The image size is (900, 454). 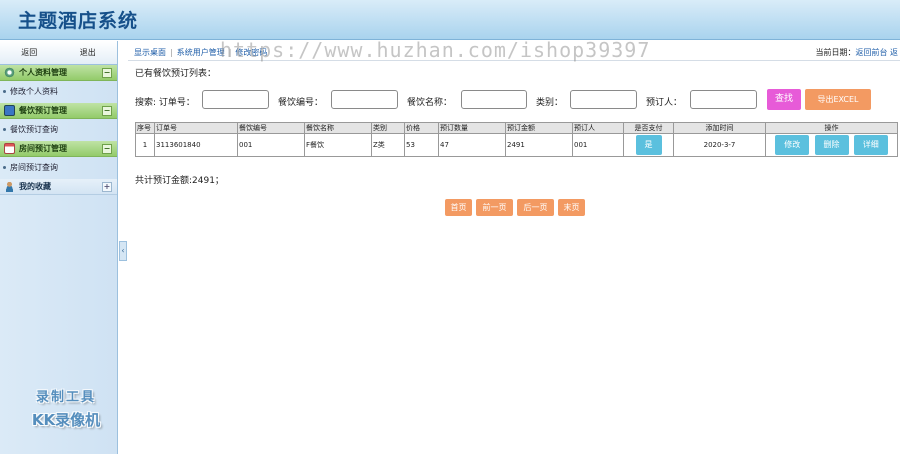 What do you see at coordinates (338, 128) in the screenshot?
I see `col-header: 餐饮名称` at bounding box center [338, 128].